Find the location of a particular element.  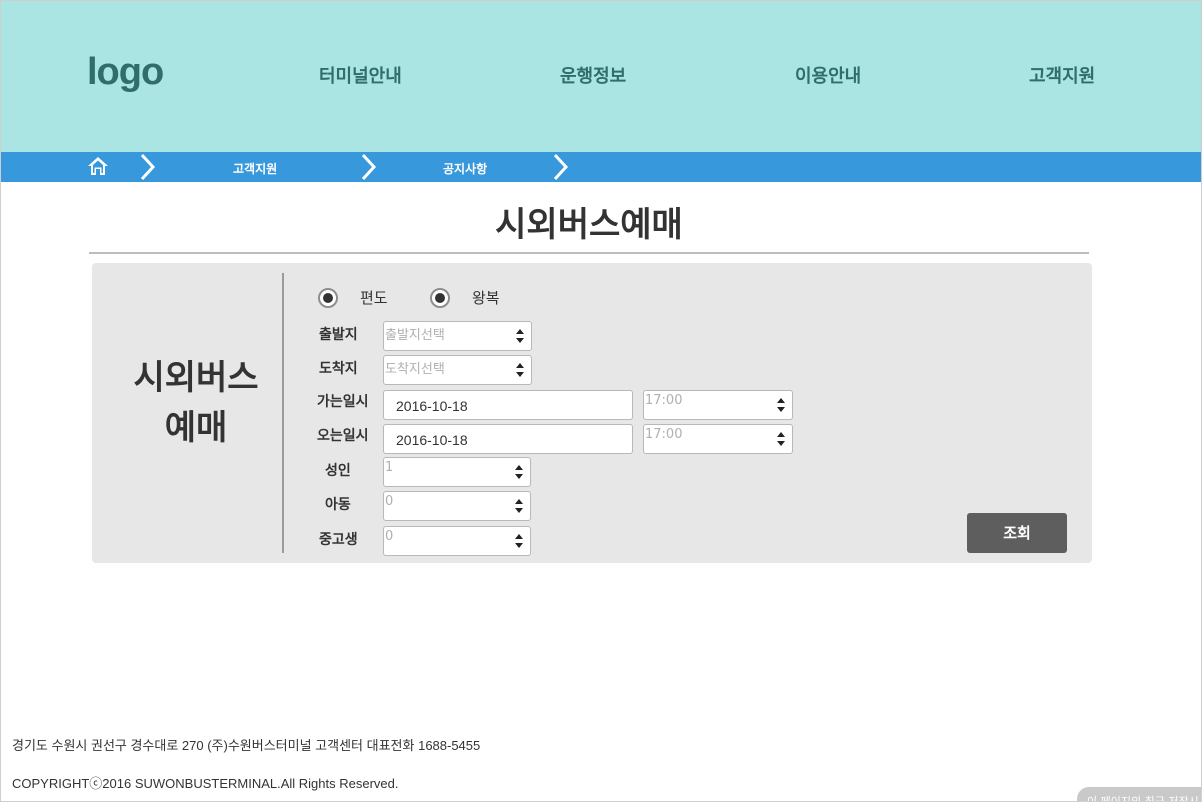

departure-select: 출발지선택 is located at coordinates (457, 336).